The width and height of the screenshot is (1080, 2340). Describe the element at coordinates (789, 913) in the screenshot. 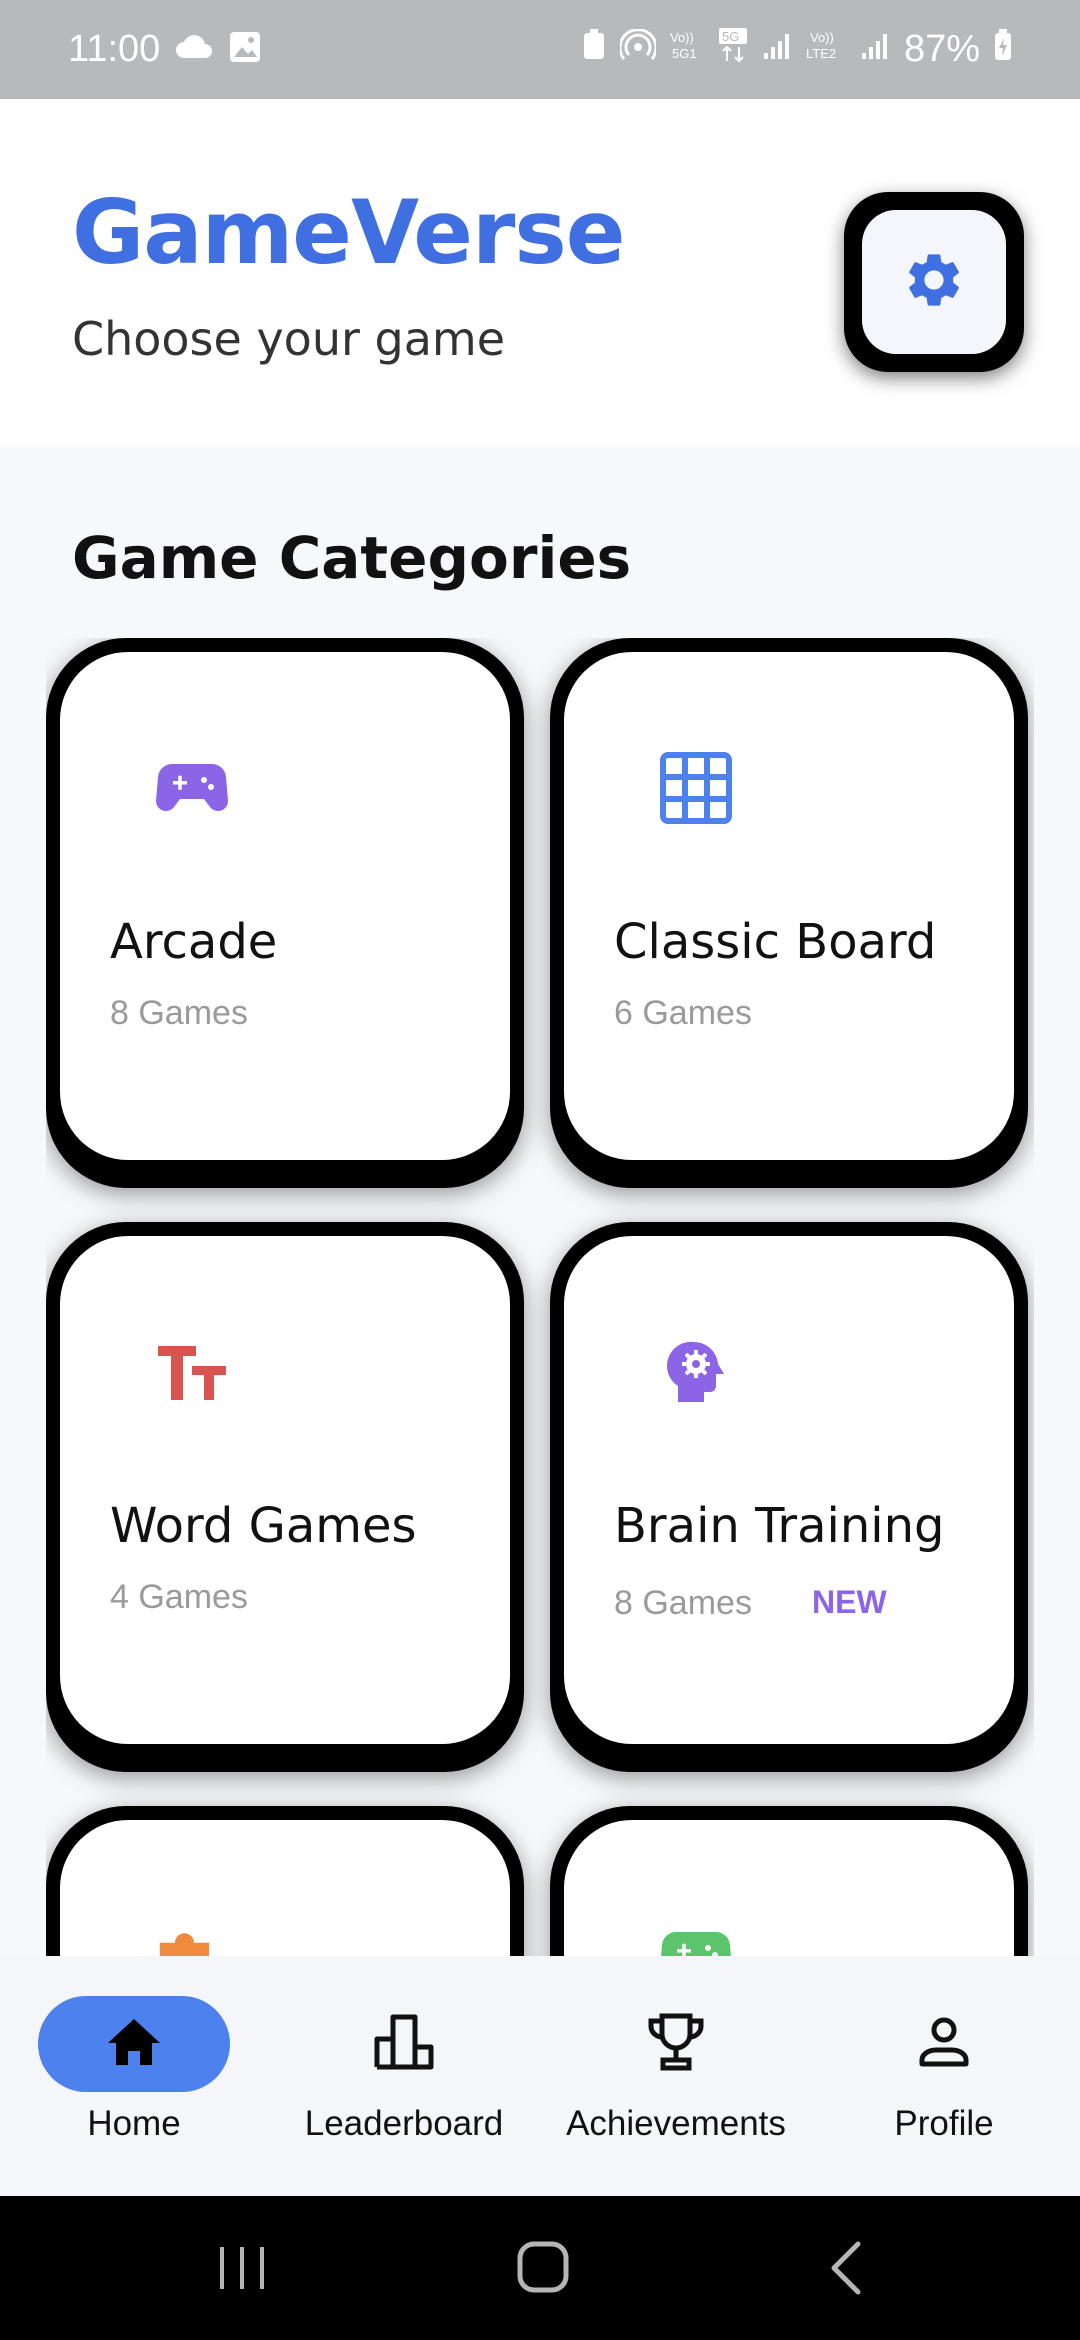

I see `category-card-classic-board: Classic Board 6 Games` at that location.